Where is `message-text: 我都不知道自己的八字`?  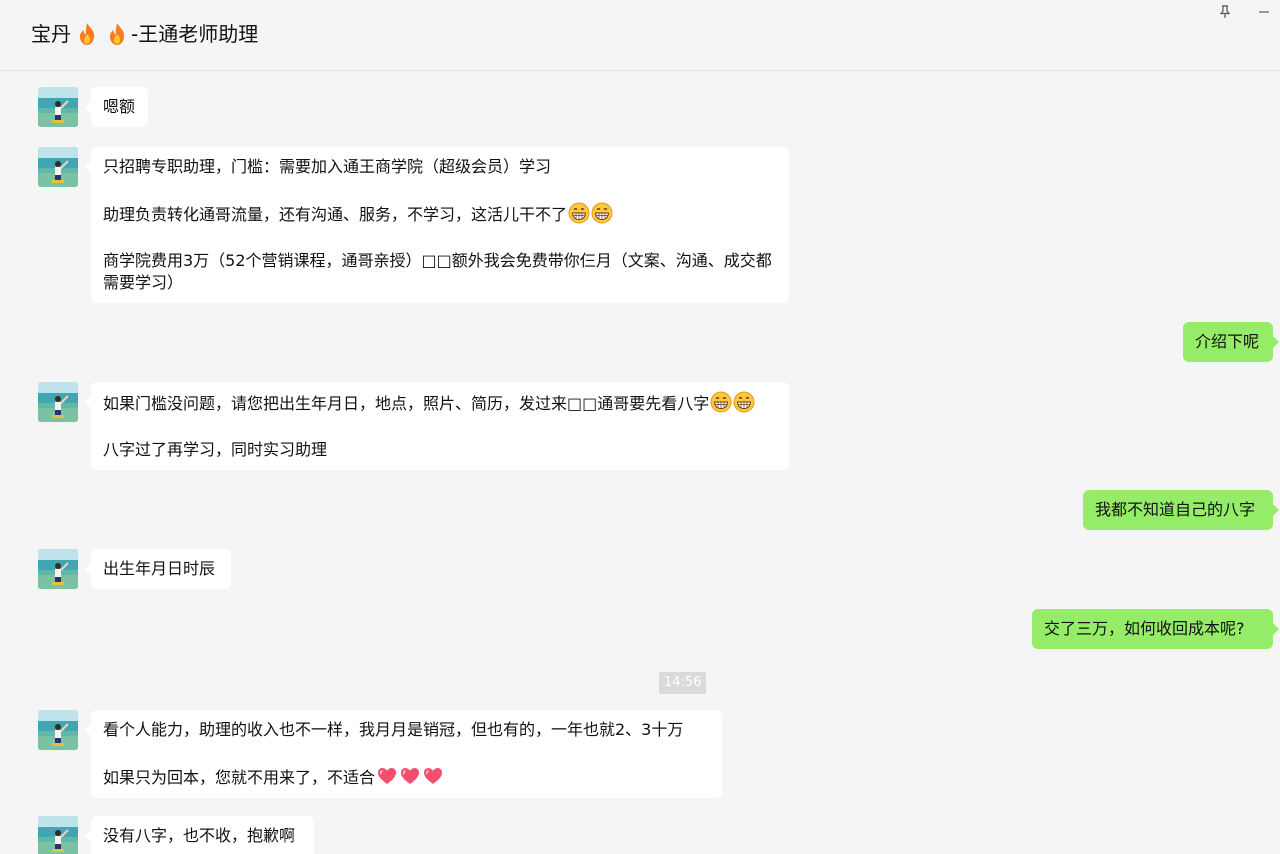 message-text: 我都不知道自己的八字 is located at coordinates (1178, 510).